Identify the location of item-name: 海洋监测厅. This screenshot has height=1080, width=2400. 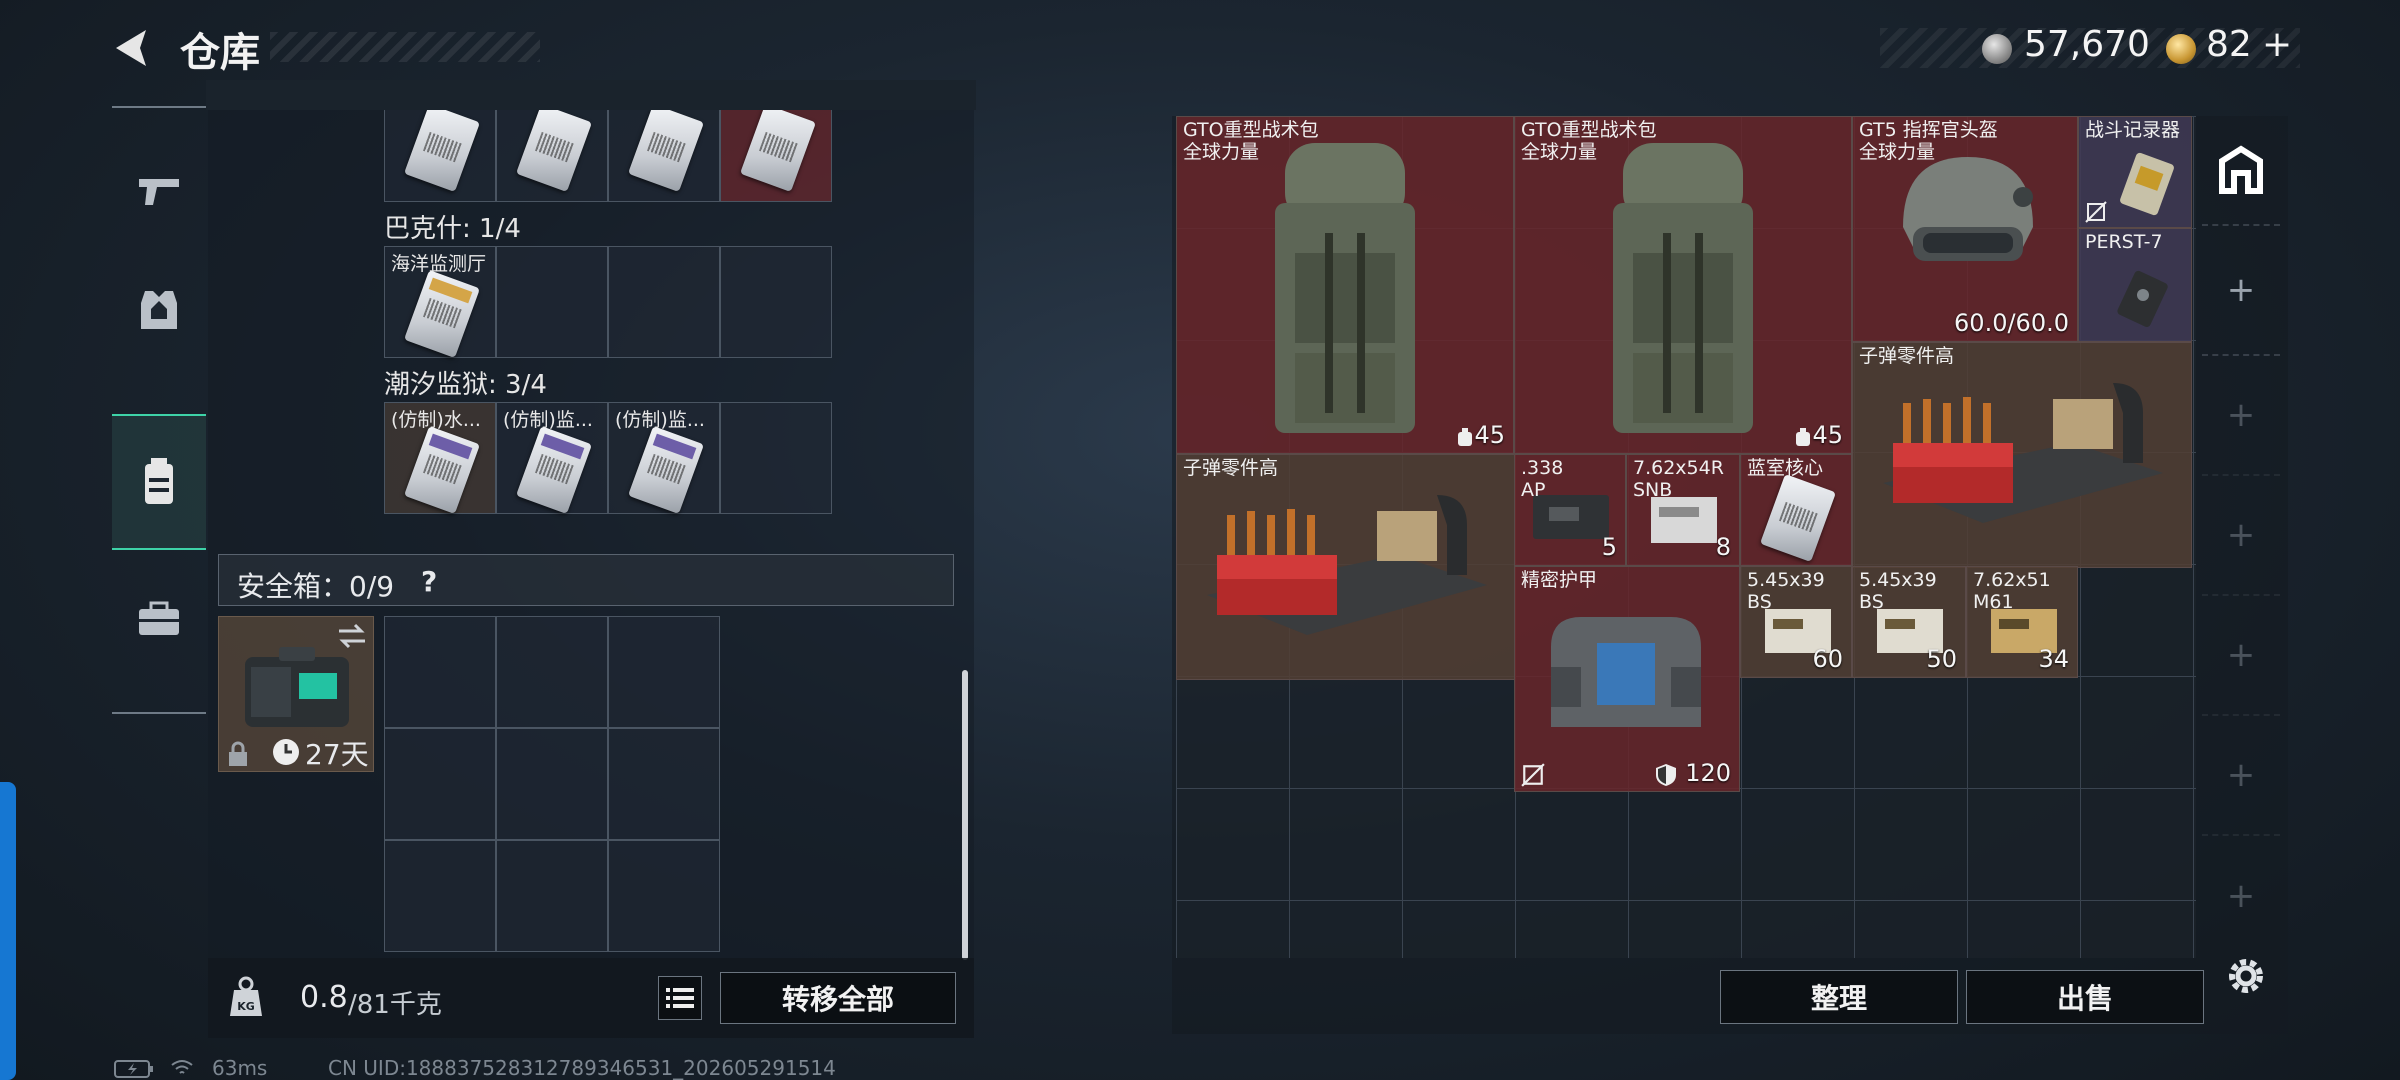
(439, 264).